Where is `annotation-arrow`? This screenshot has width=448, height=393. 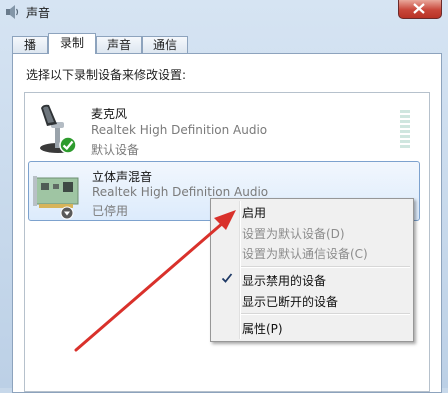 annotation-arrow is located at coordinates (155, 281).